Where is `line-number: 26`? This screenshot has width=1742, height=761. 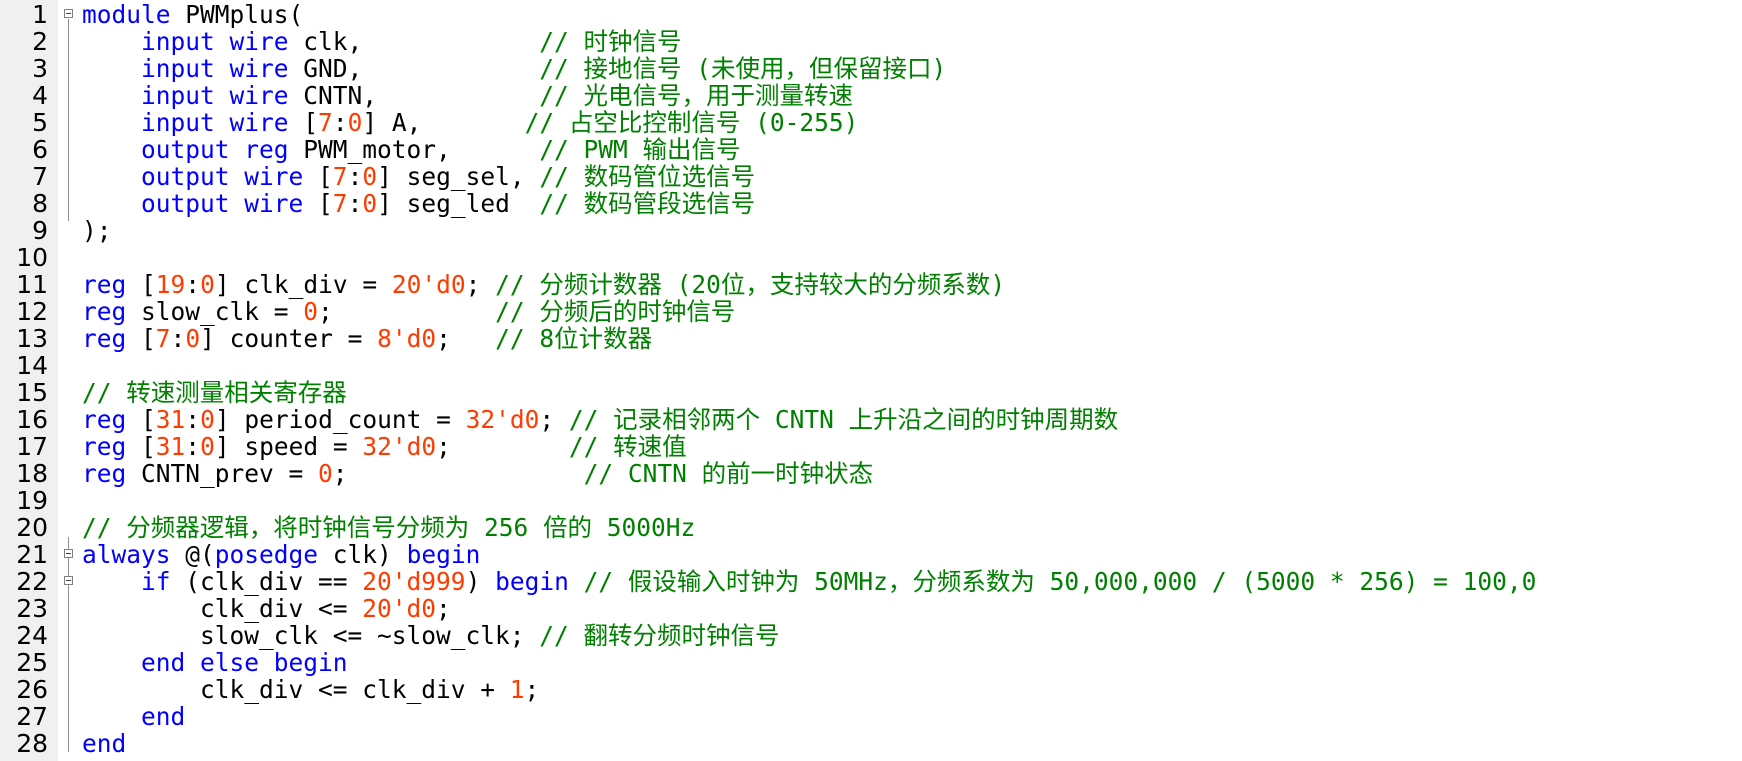 line-number: 26 is located at coordinates (32, 689).